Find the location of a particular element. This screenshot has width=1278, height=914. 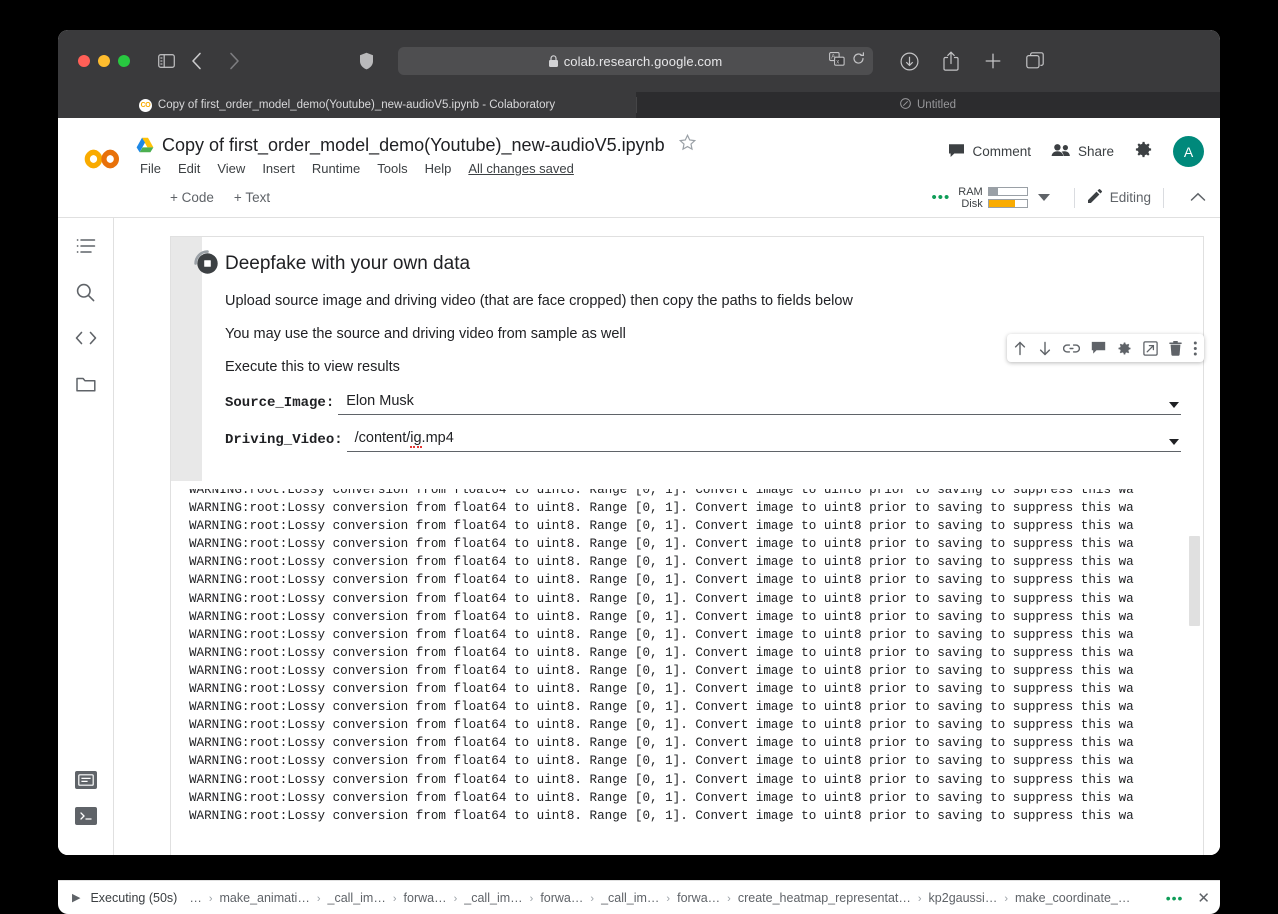

privacy-shield-icon is located at coordinates (366, 61).